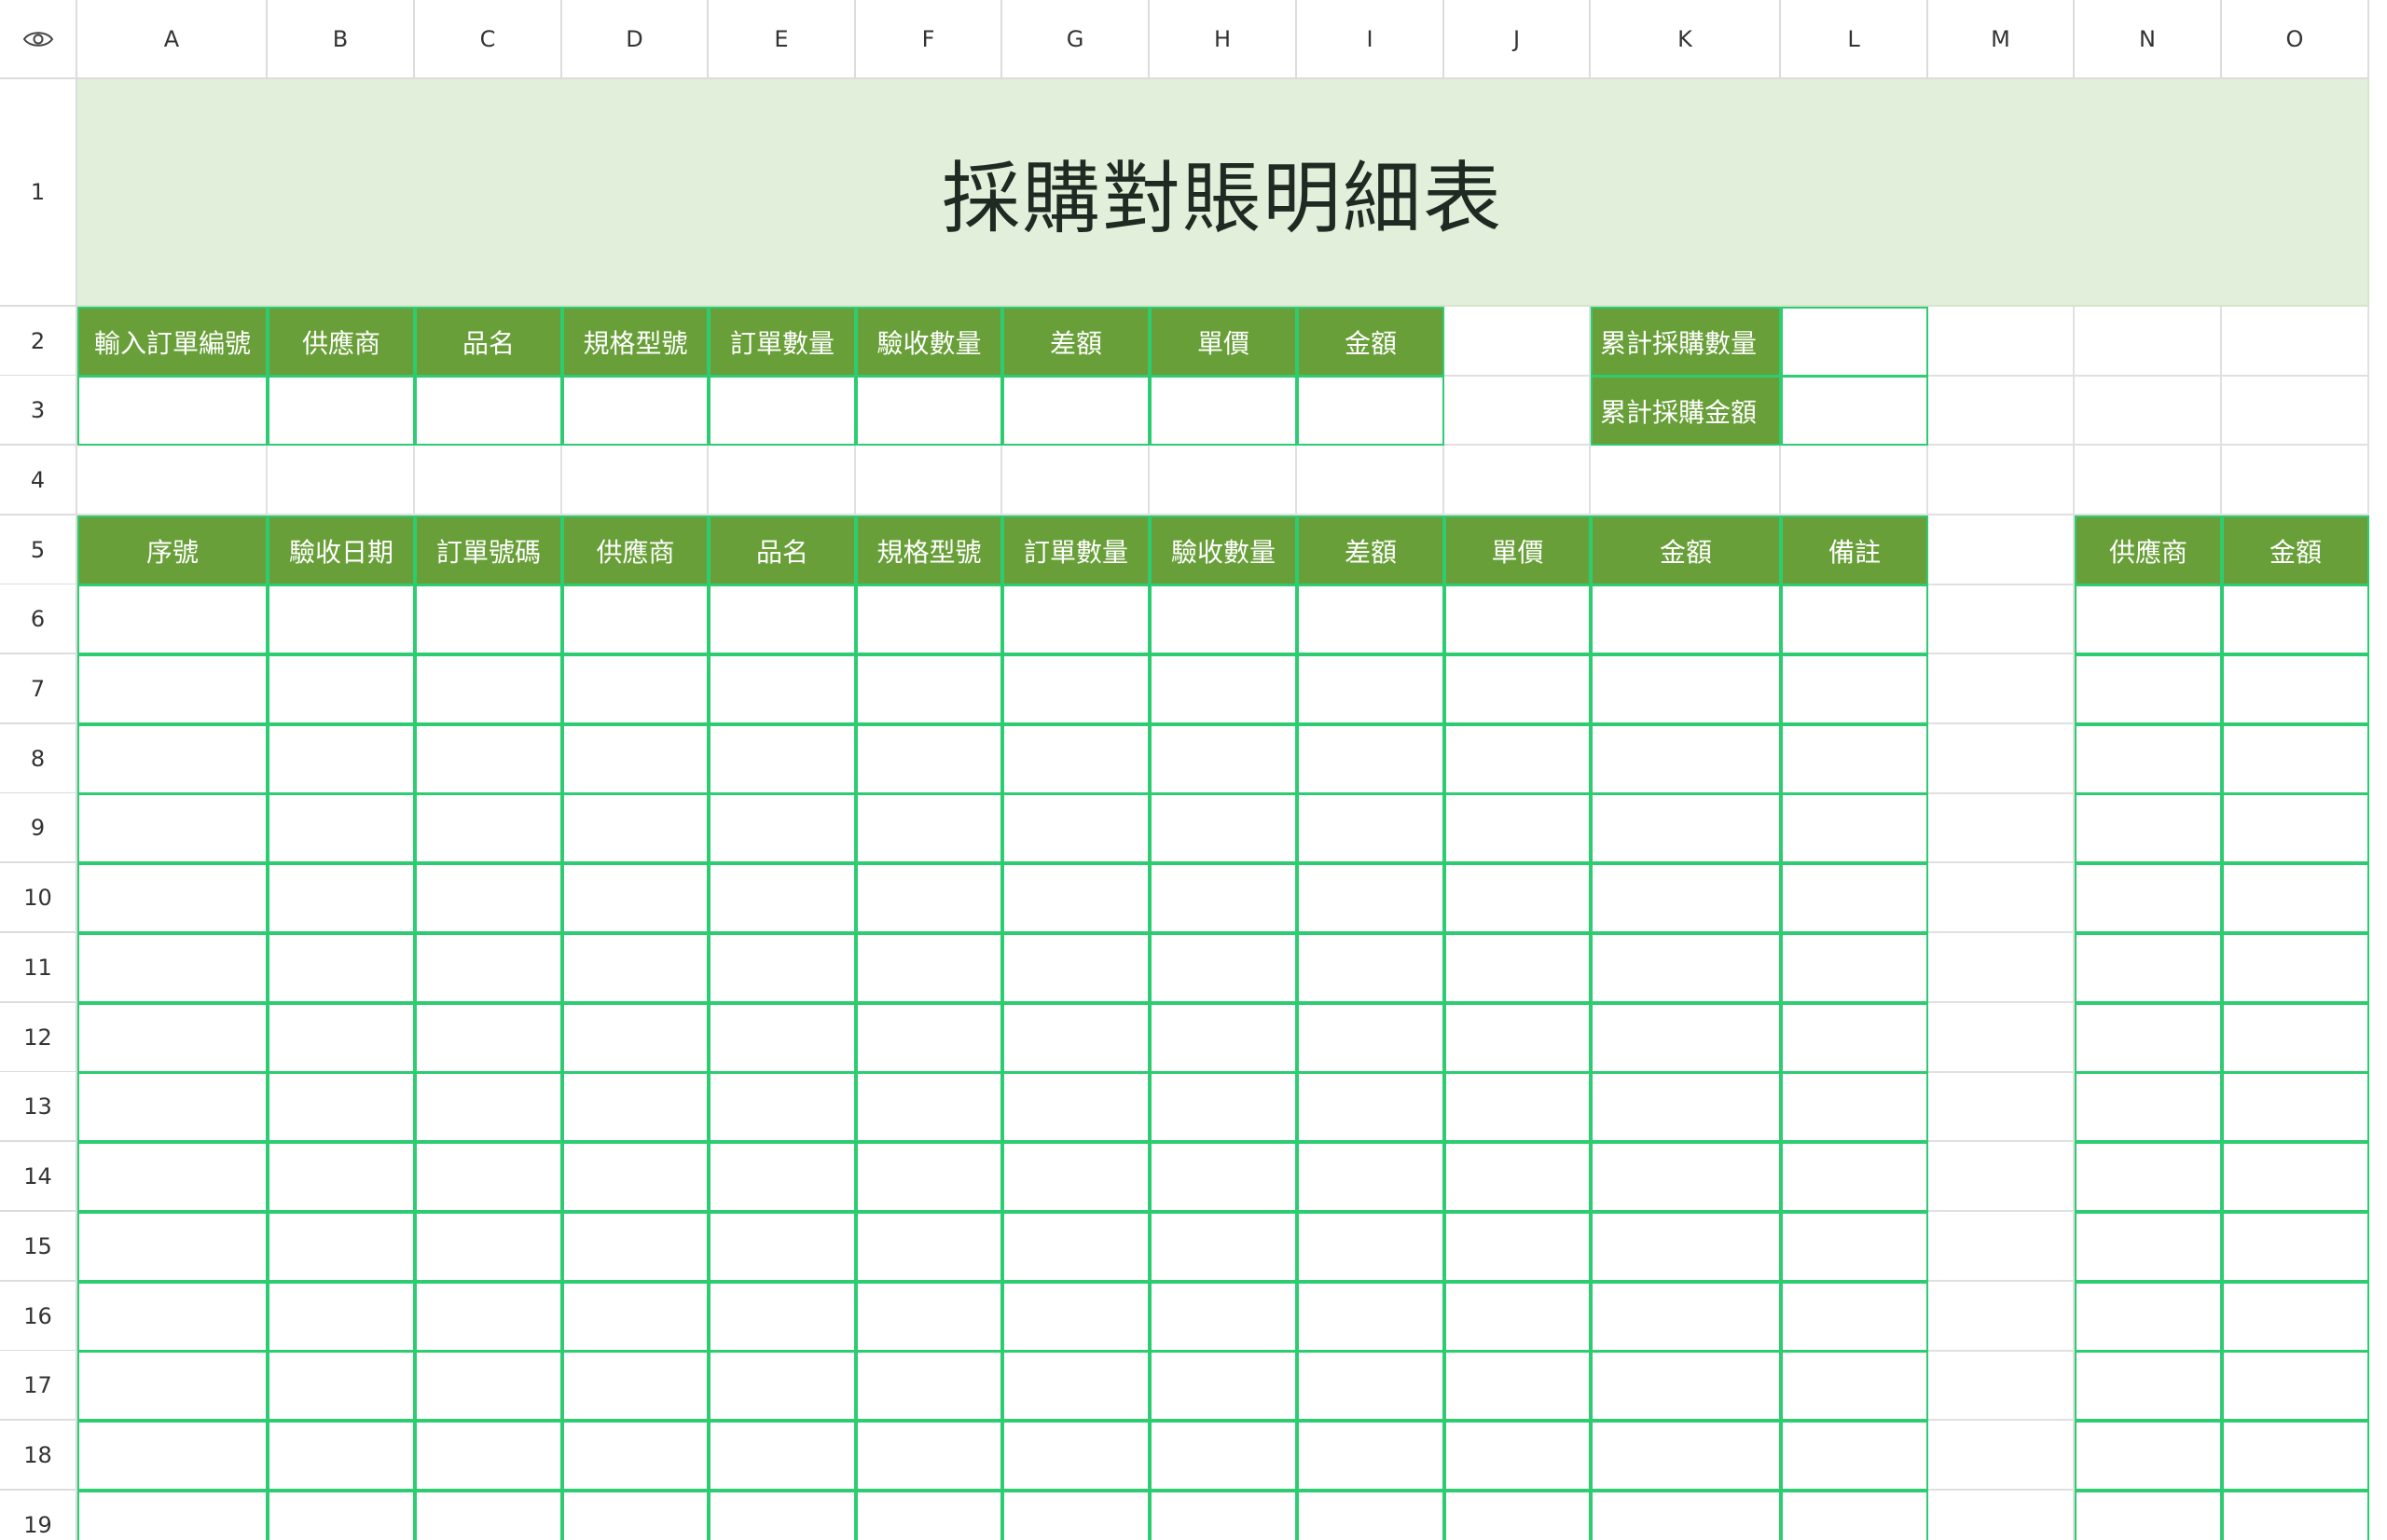  I want to click on row-header-19: 19, so click(38, 1515).